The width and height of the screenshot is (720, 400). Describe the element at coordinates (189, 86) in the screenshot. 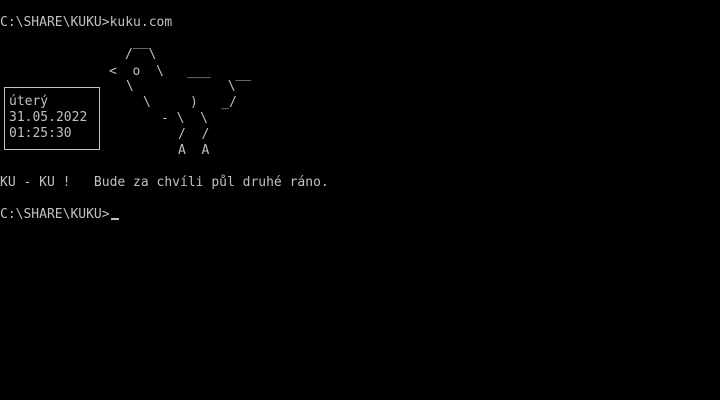

I see `ascii-art-row-3: \ \‾‾` at that location.